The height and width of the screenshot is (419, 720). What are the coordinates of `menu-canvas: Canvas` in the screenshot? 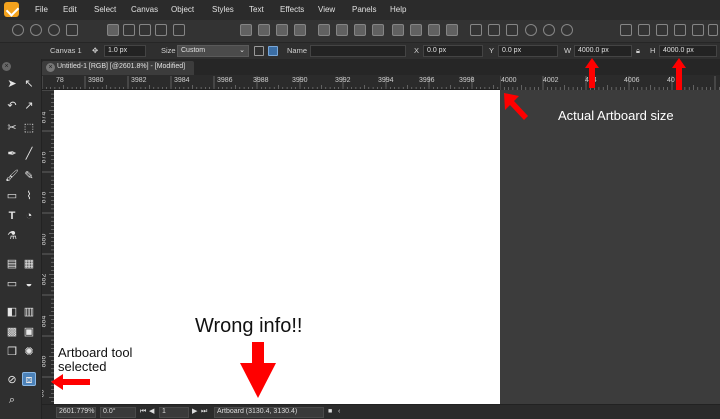 It's located at (144, 9).